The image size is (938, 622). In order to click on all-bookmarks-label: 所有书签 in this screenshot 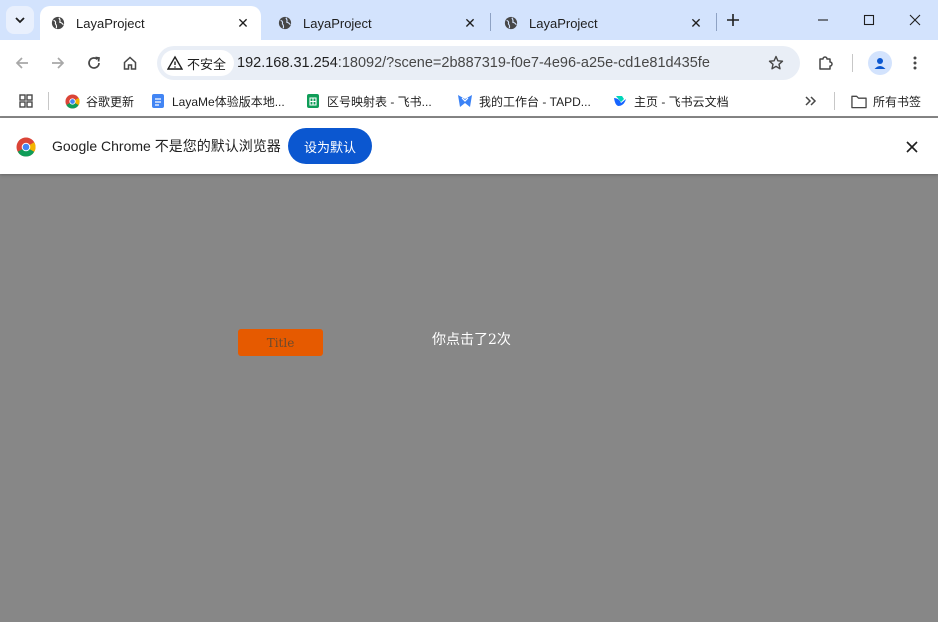, I will do `click(897, 101)`.